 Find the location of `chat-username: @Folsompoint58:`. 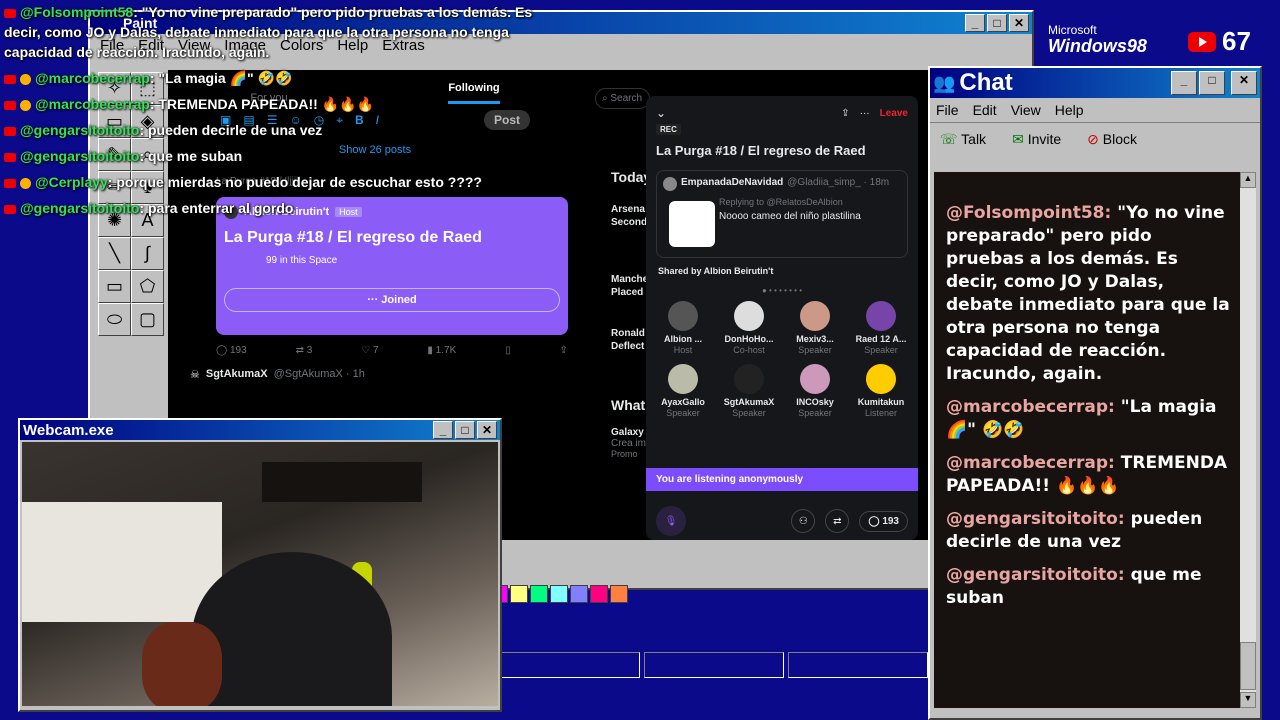

chat-username: @Folsompoint58: is located at coordinates (1028, 213).